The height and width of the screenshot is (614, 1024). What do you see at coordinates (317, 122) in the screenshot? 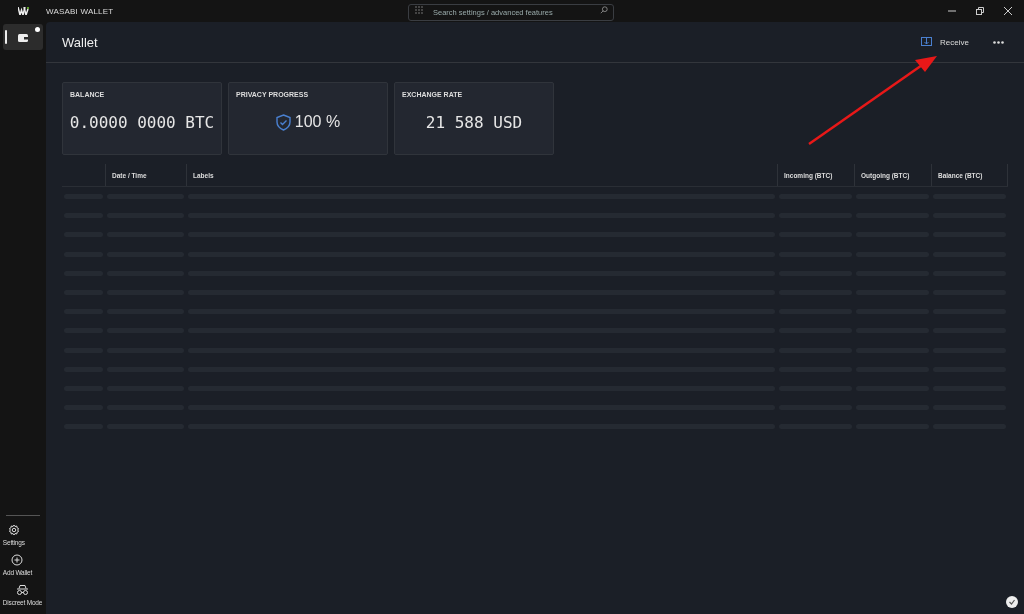
I see `card-value: 100 %` at bounding box center [317, 122].